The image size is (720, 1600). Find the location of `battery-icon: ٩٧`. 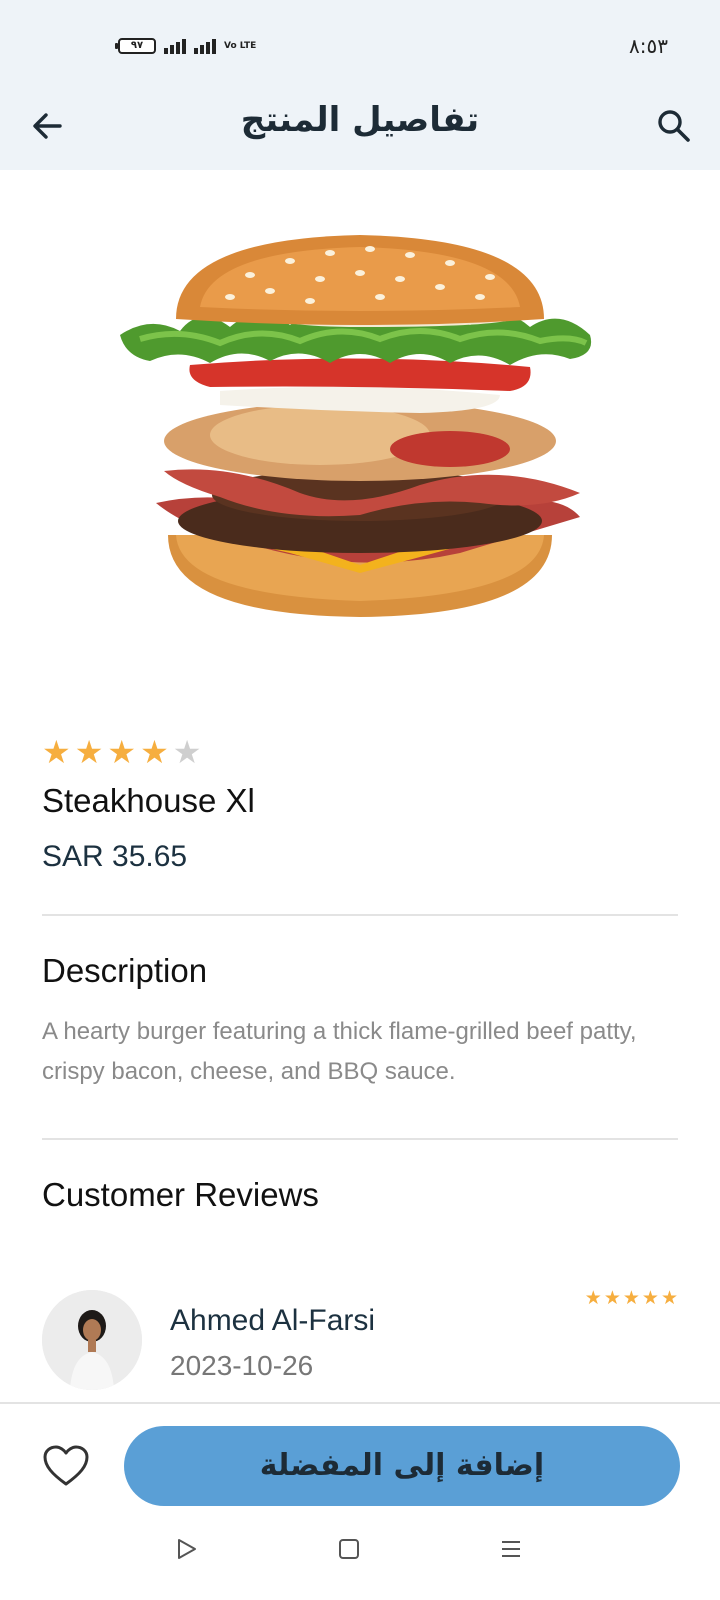

battery-icon: ٩٧ is located at coordinates (135, 46).